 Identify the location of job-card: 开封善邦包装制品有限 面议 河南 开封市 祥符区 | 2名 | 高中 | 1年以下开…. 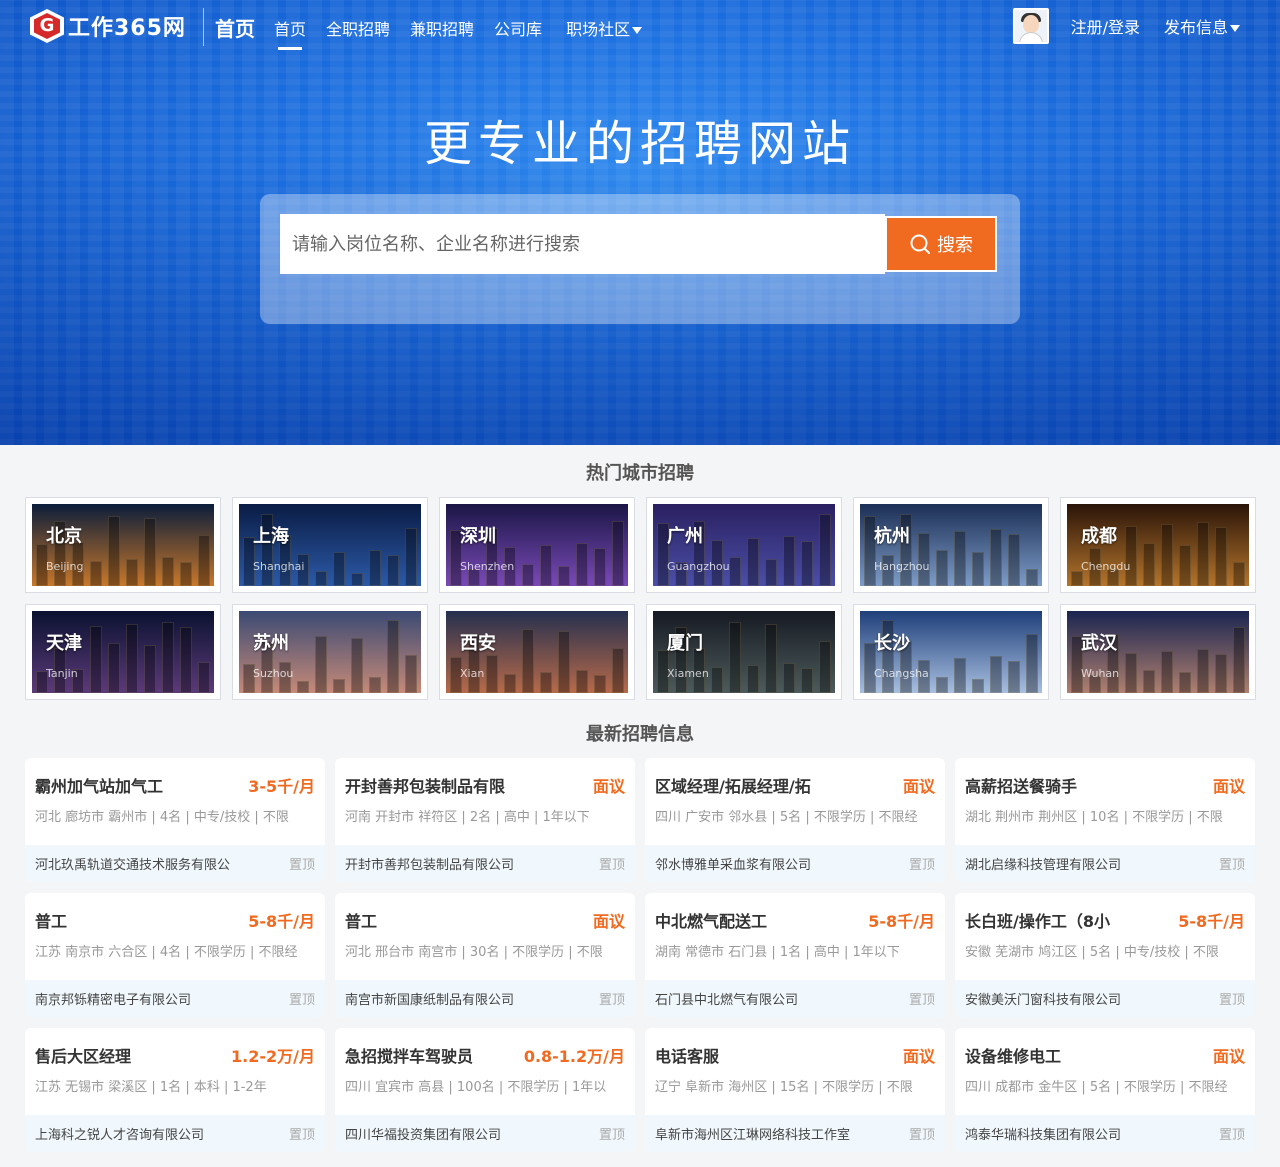
(485, 820).